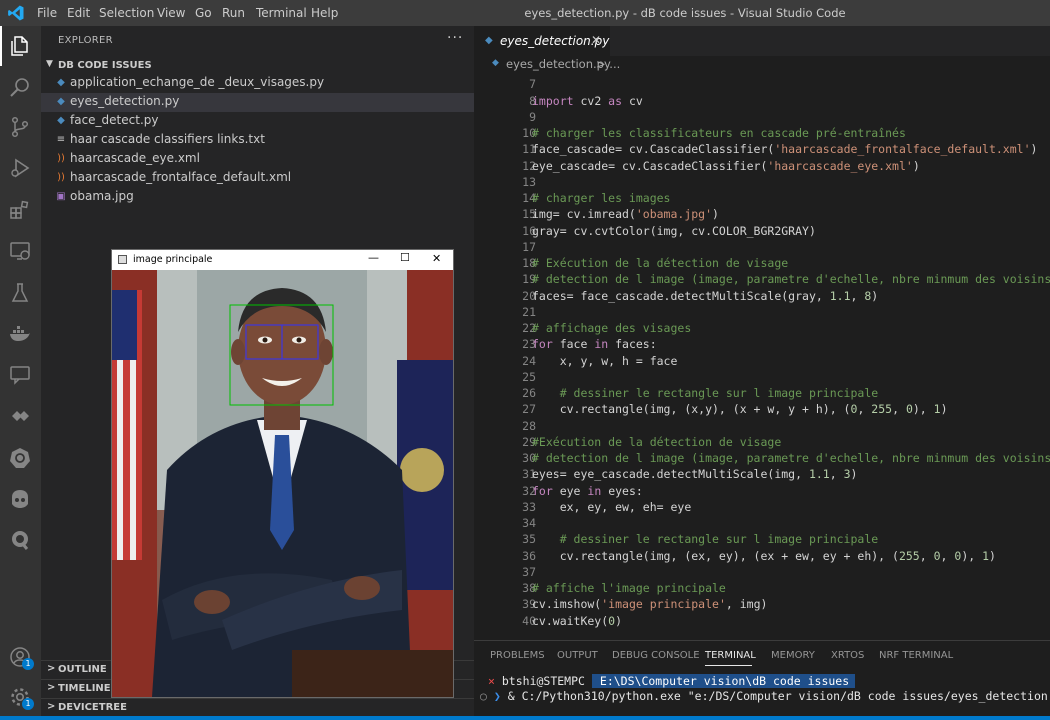  I want to click on file-label: haarcascade_frontalface_default.xml, so click(181, 177).